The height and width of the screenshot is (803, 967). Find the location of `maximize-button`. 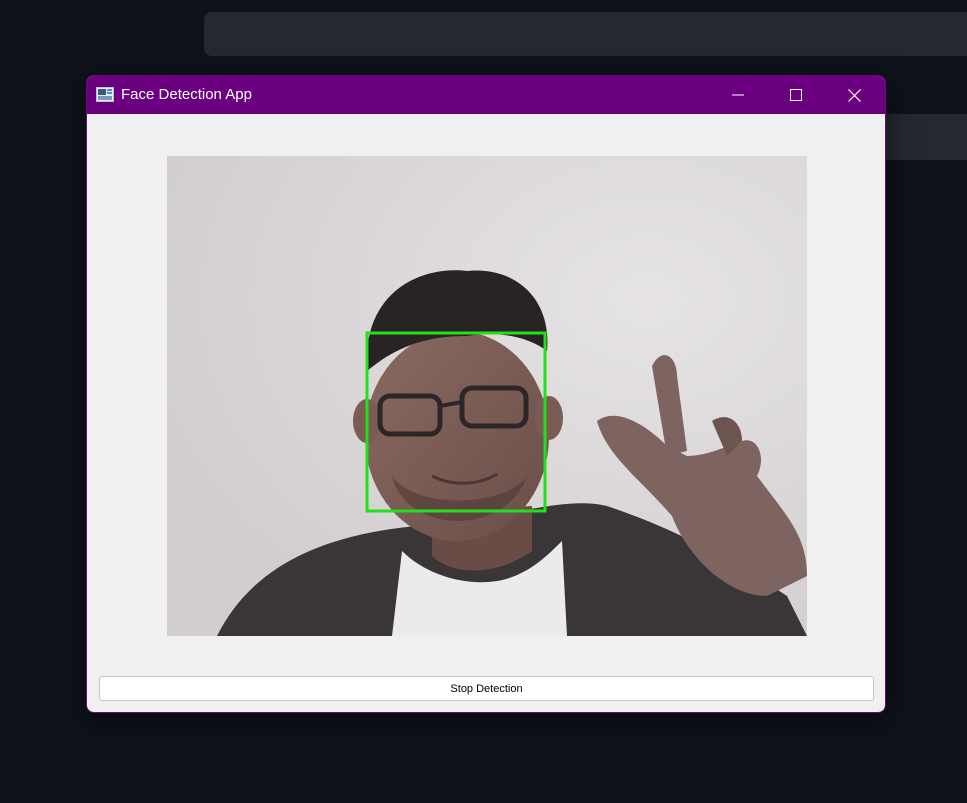

maximize-button is located at coordinates (796, 95).